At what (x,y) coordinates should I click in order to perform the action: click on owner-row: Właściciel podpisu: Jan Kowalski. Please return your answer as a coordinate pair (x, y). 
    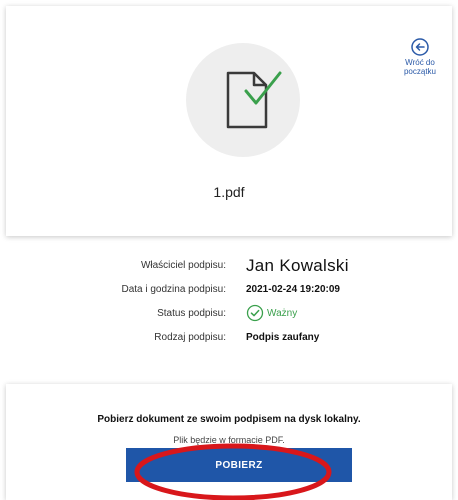
    Looking at the image, I should click on (229, 268).